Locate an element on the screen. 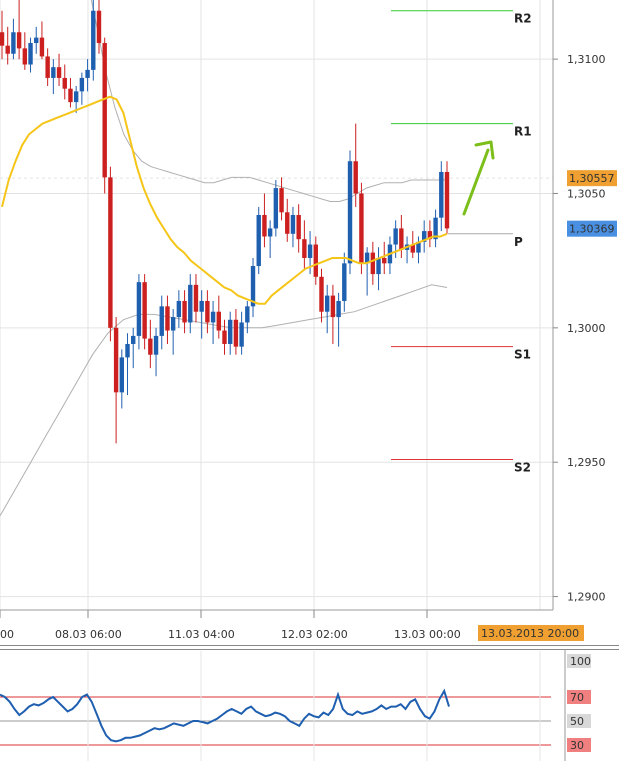  price-tick-label: 1,2900 is located at coordinates (586, 597).